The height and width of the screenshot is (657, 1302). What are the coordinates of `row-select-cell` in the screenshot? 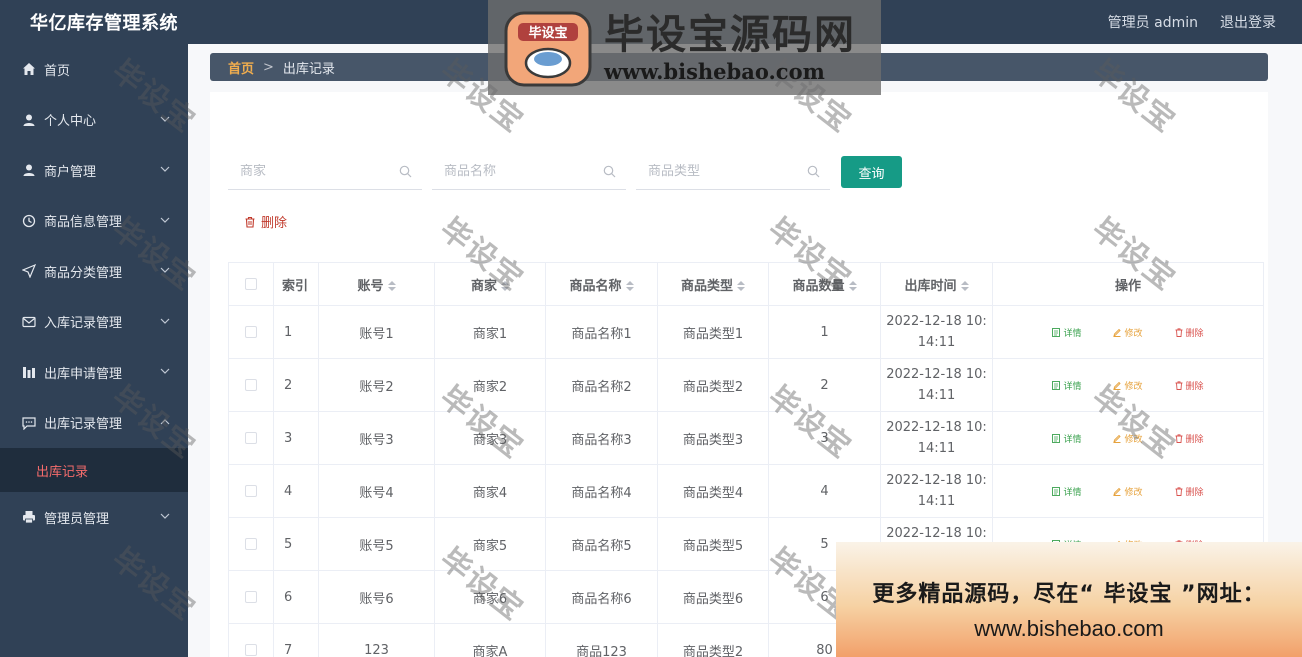 It's located at (251, 544).